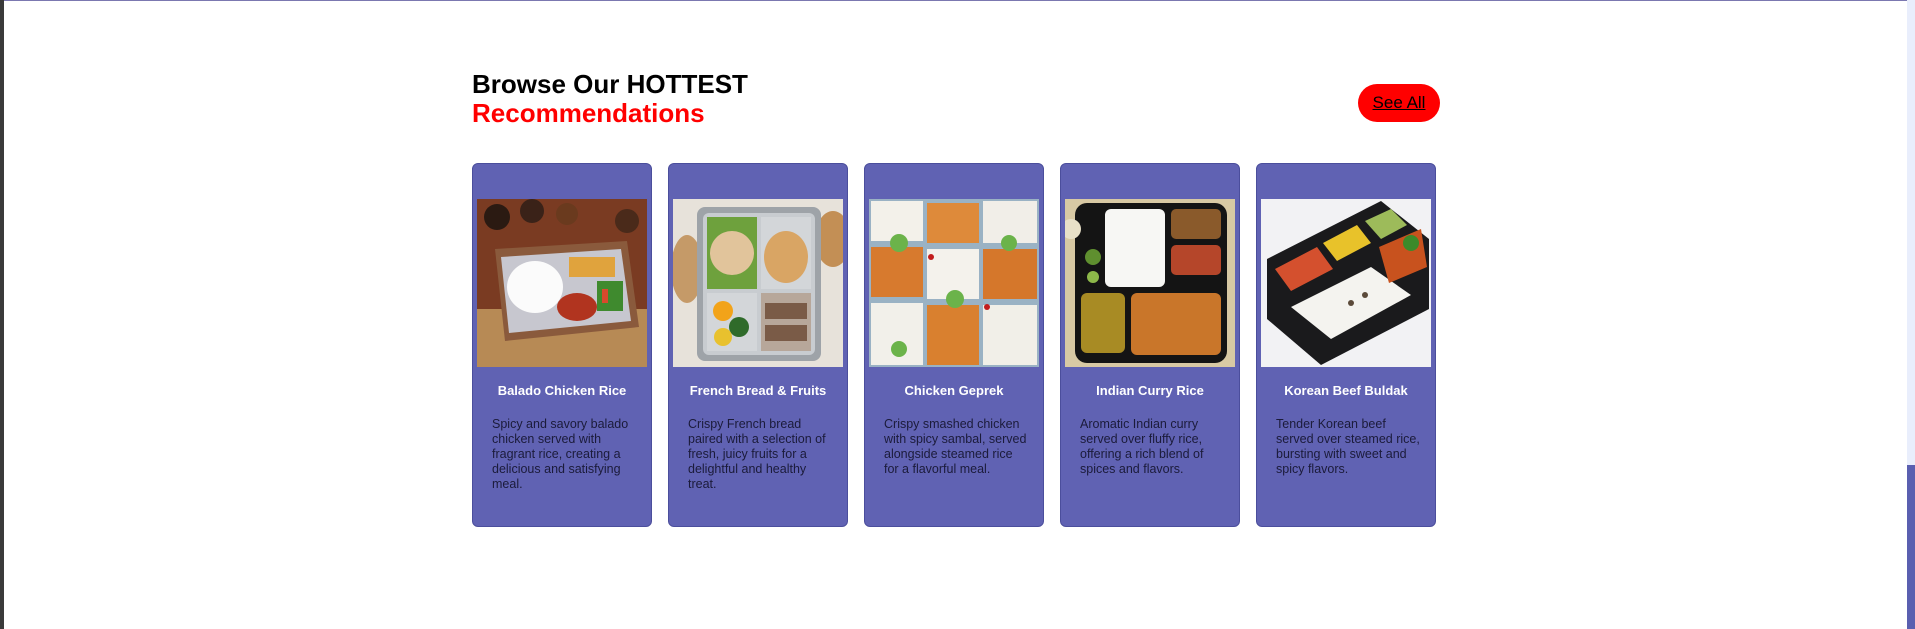 This screenshot has width=1915, height=629. What do you see at coordinates (562, 283) in the screenshot?
I see `balado-chicken-rice-image` at bounding box center [562, 283].